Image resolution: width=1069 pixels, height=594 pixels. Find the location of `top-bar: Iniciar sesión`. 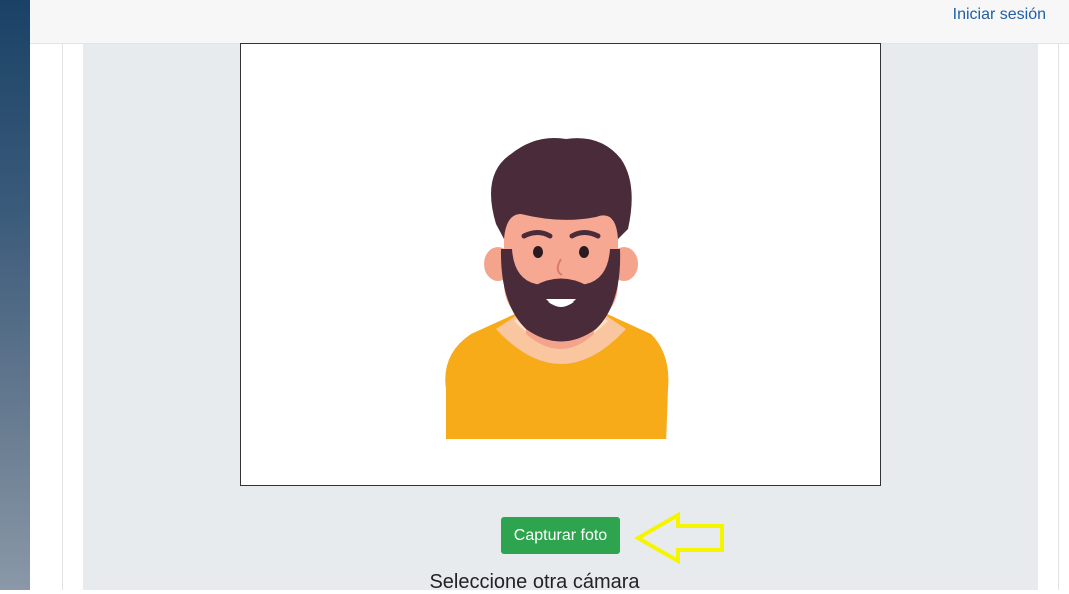

top-bar: Iniciar sesión is located at coordinates (549, 22).